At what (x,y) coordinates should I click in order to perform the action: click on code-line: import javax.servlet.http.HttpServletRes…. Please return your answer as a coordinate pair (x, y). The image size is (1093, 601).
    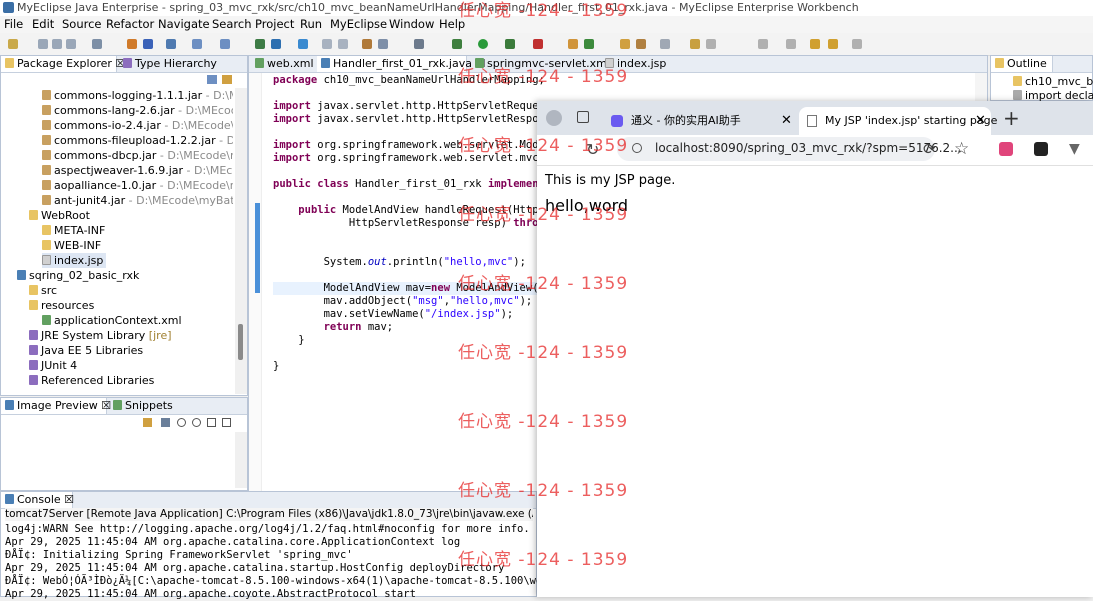
    Looking at the image, I should click on (418, 119).